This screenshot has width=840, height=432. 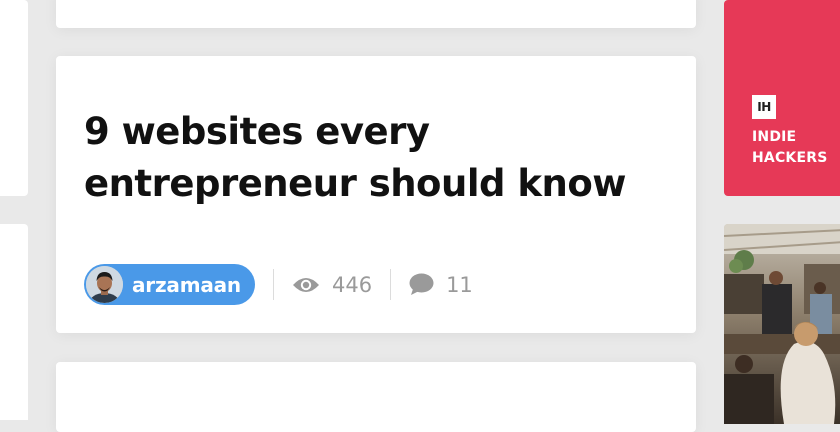 What do you see at coordinates (790, 148) in the screenshot?
I see `indie-hackers-label: INDIE HACKERS` at bounding box center [790, 148].